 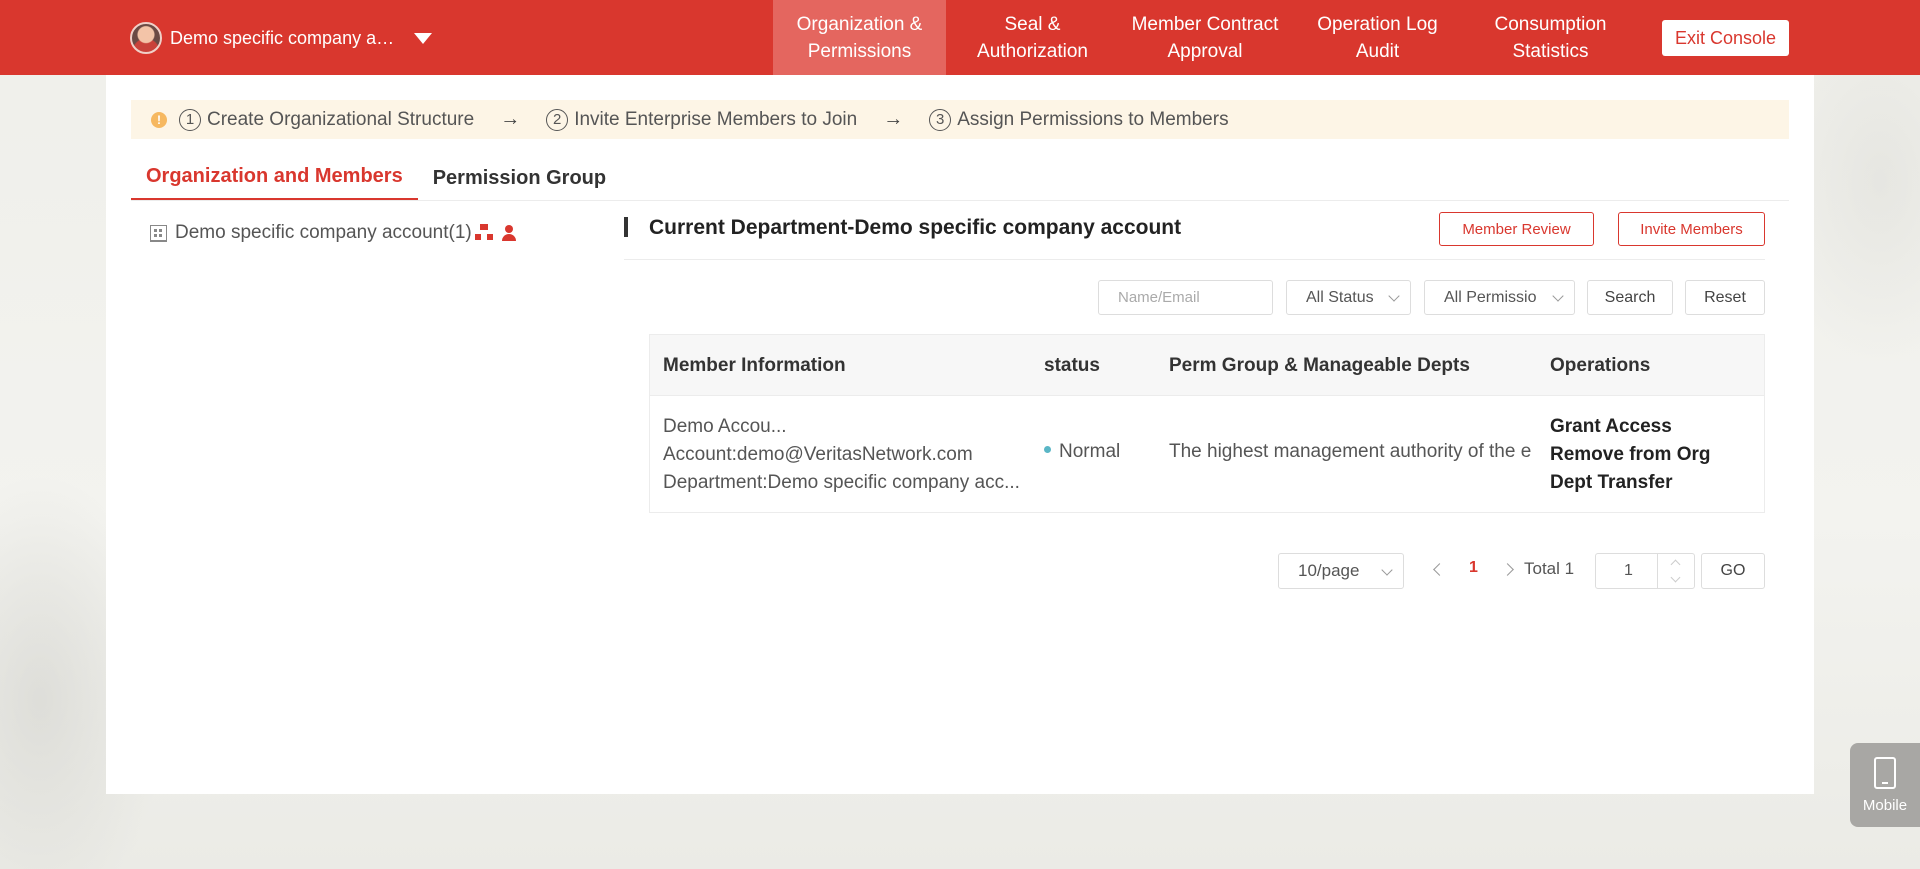 I want to click on nav-label: Member Contract Approval, so click(x=1205, y=37).